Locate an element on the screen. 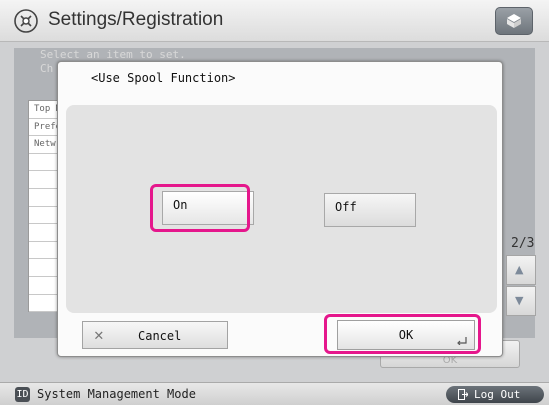 The image size is (549, 405). title-bar: Settings/Registration is located at coordinates (274, 21).